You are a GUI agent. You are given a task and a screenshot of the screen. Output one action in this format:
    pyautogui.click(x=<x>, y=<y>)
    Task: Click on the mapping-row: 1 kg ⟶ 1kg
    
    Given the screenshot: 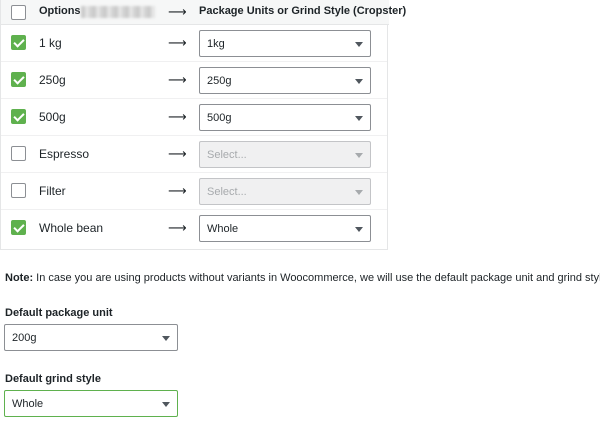 What is the action you would take?
    pyautogui.click(x=194, y=43)
    